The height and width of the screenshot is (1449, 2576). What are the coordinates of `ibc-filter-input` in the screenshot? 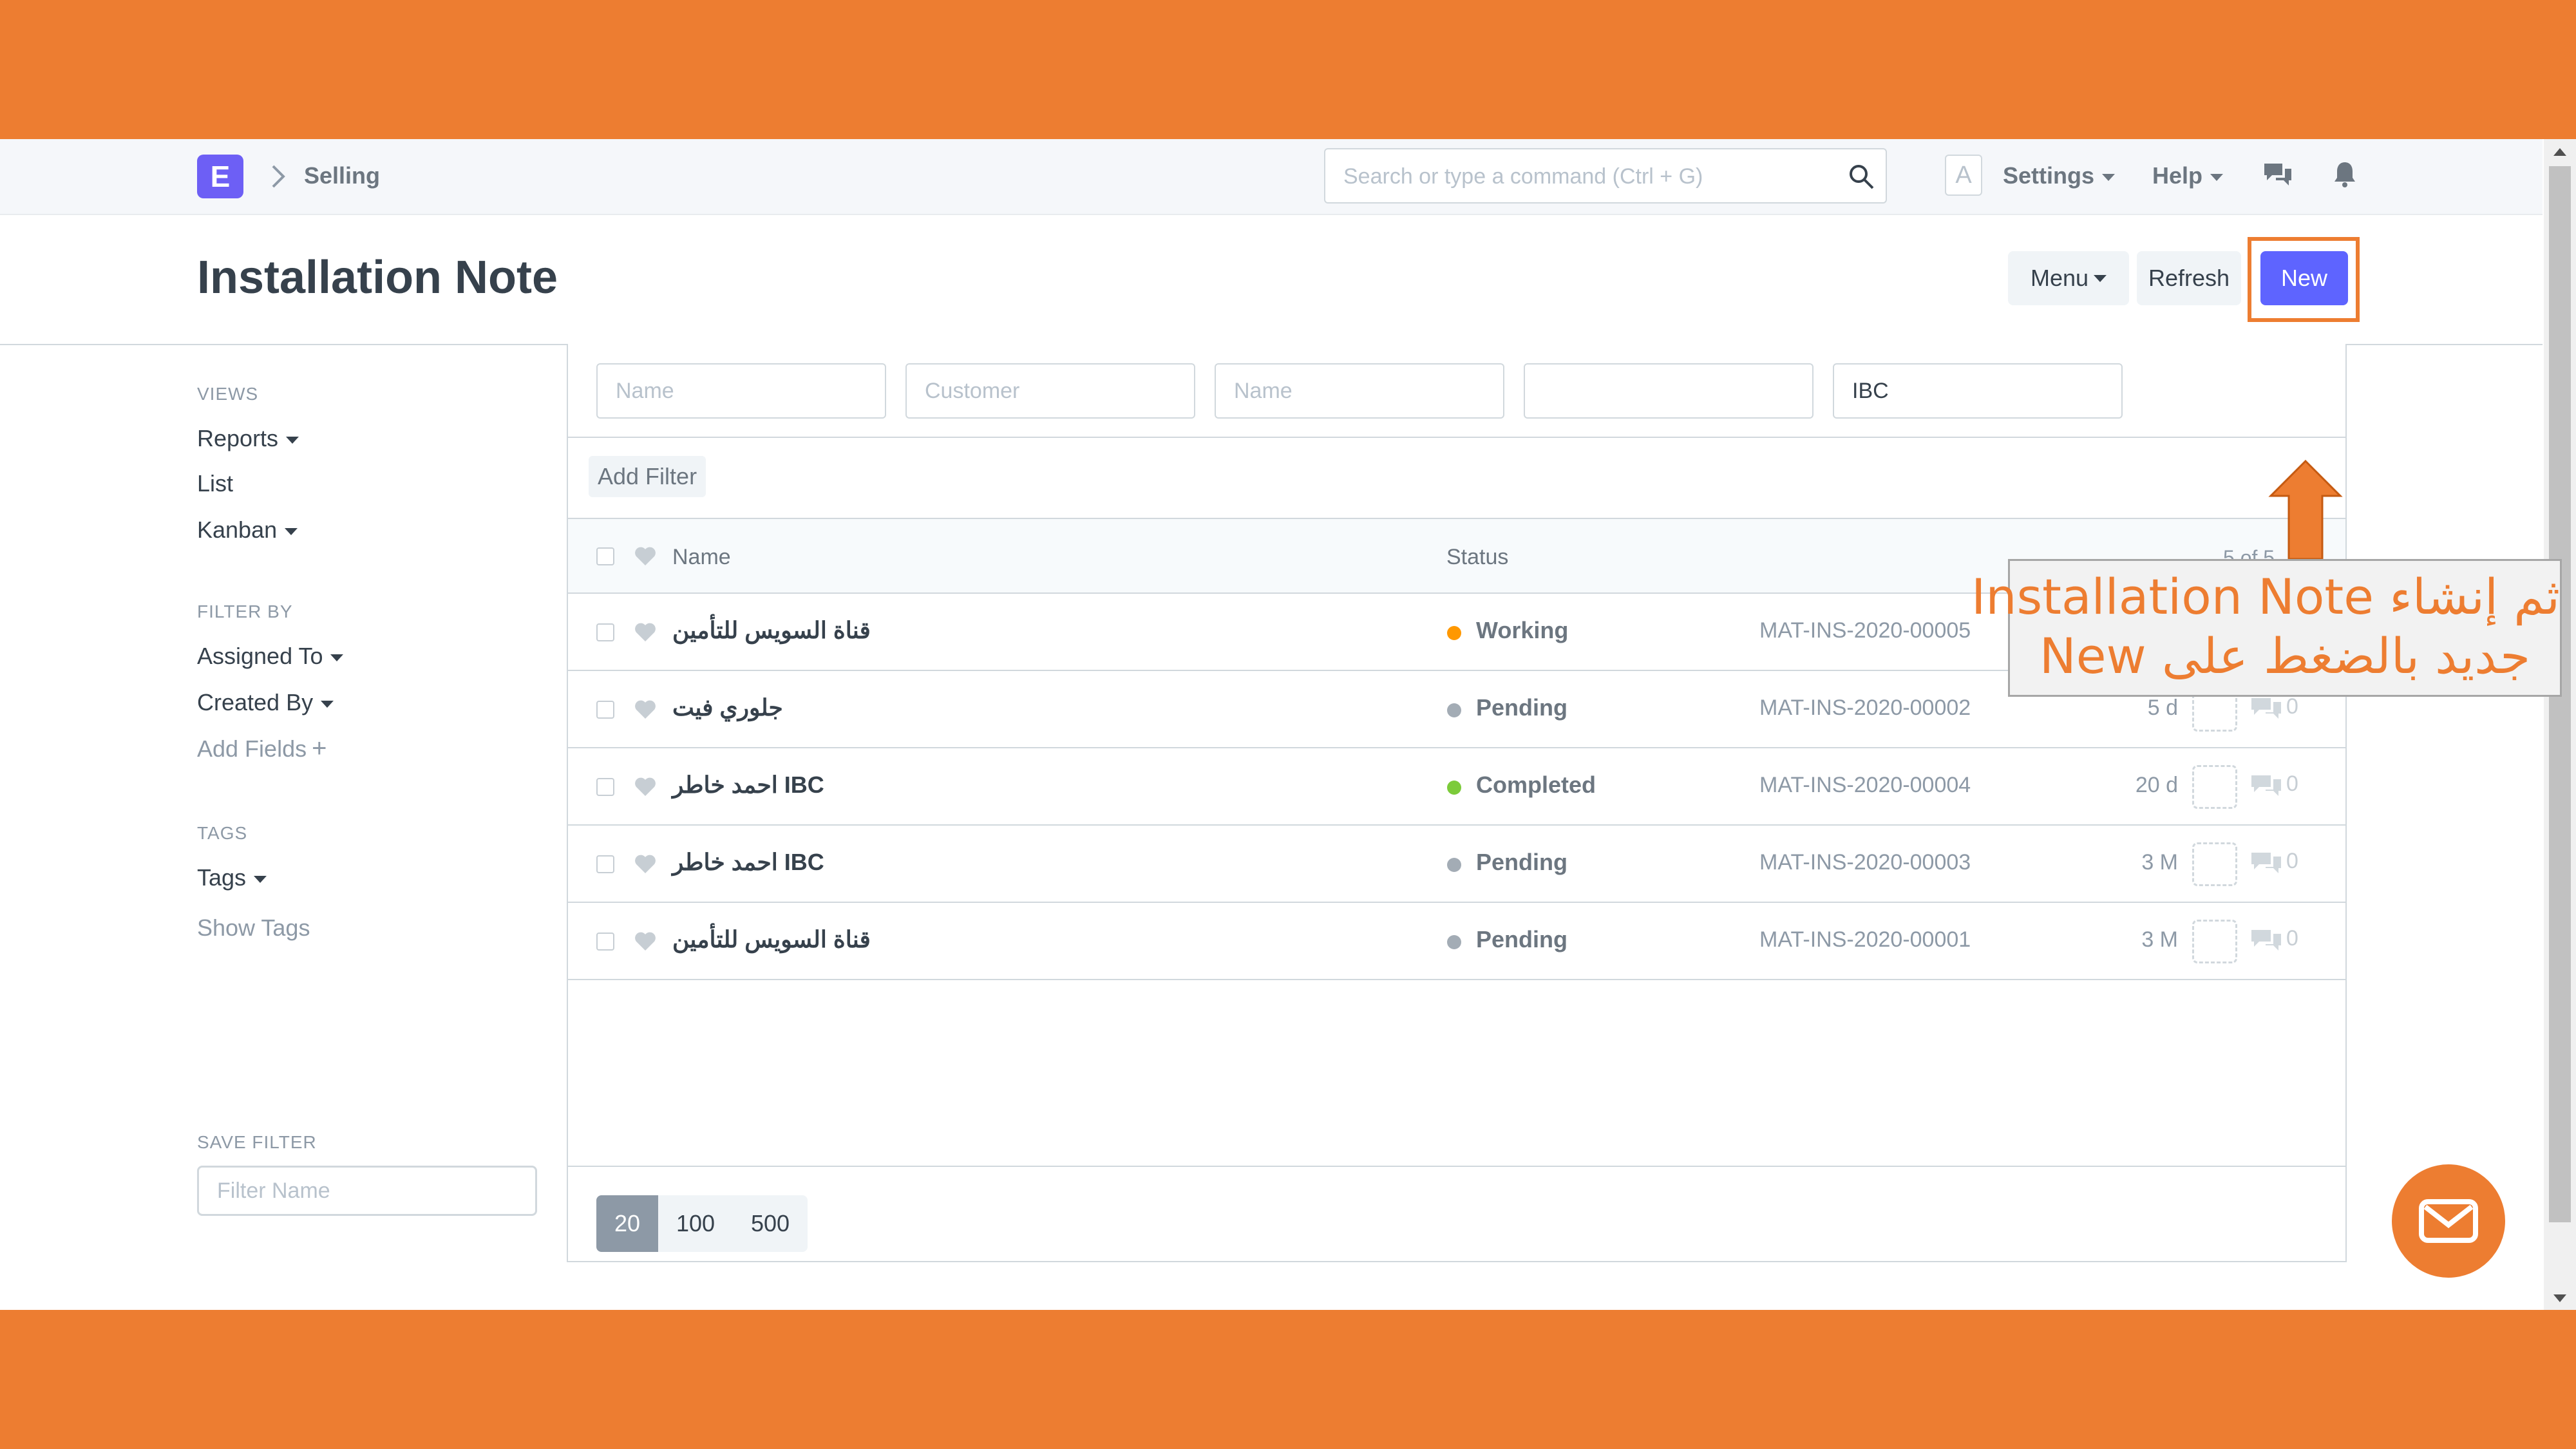 It's located at (1978, 391).